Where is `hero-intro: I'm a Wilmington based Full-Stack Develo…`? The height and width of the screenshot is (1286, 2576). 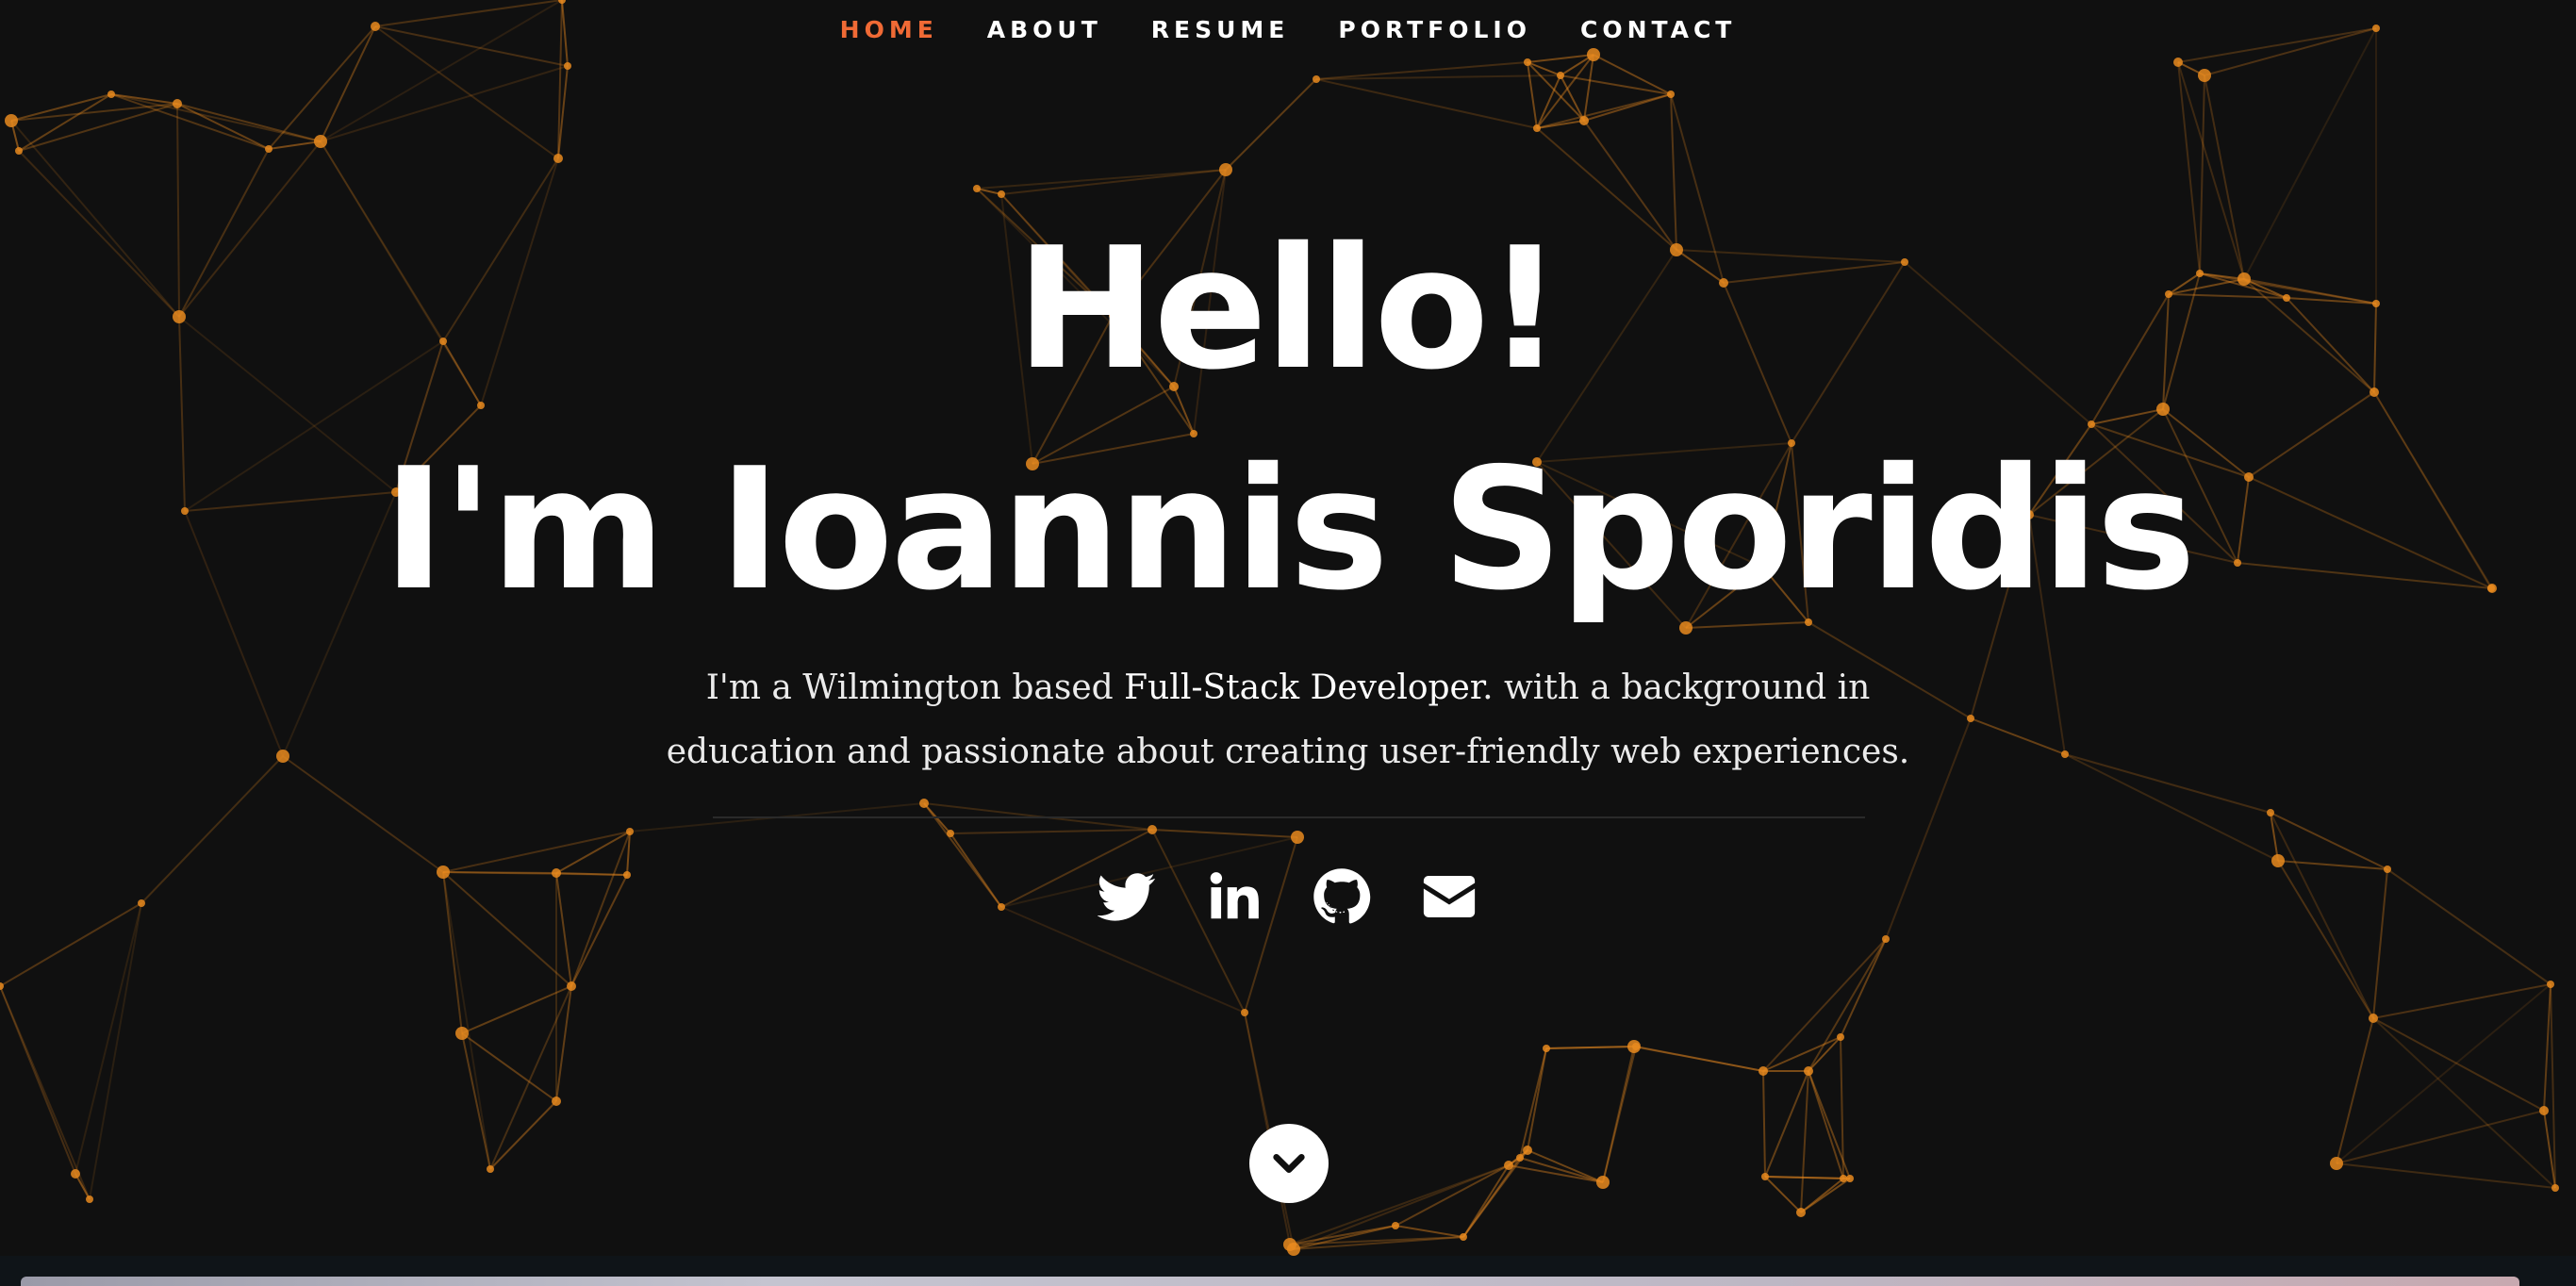 hero-intro: I'm a Wilmington based Full-Stack Develo… is located at coordinates (1288, 720).